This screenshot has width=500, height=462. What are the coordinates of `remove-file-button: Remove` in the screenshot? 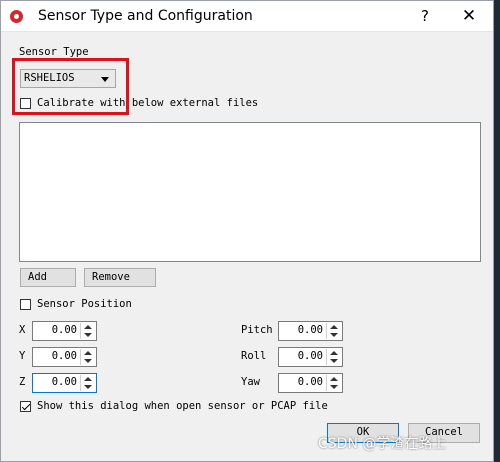 It's located at (120, 277).